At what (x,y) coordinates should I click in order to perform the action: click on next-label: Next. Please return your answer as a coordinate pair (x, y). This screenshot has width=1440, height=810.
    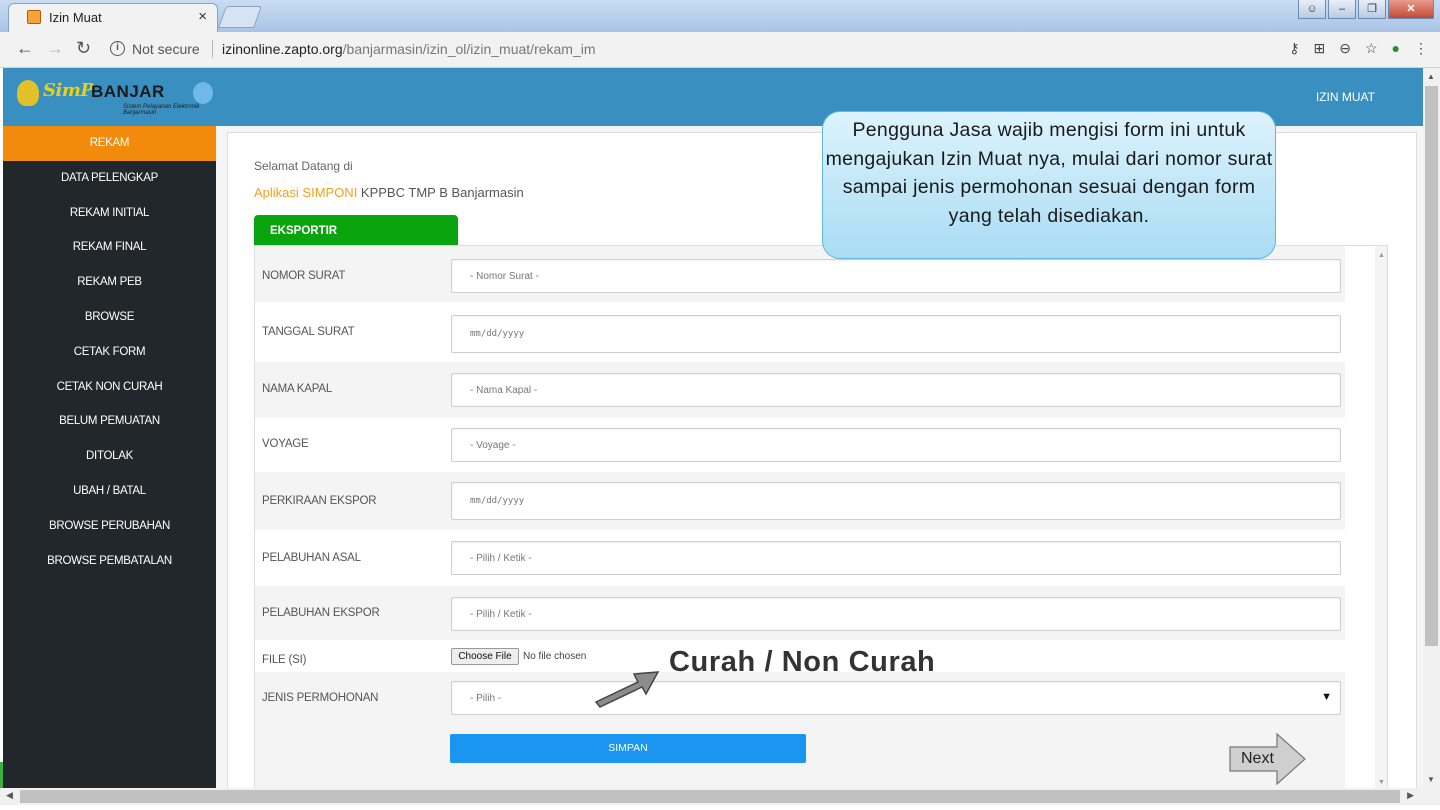
    Looking at the image, I should click on (1257, 759).